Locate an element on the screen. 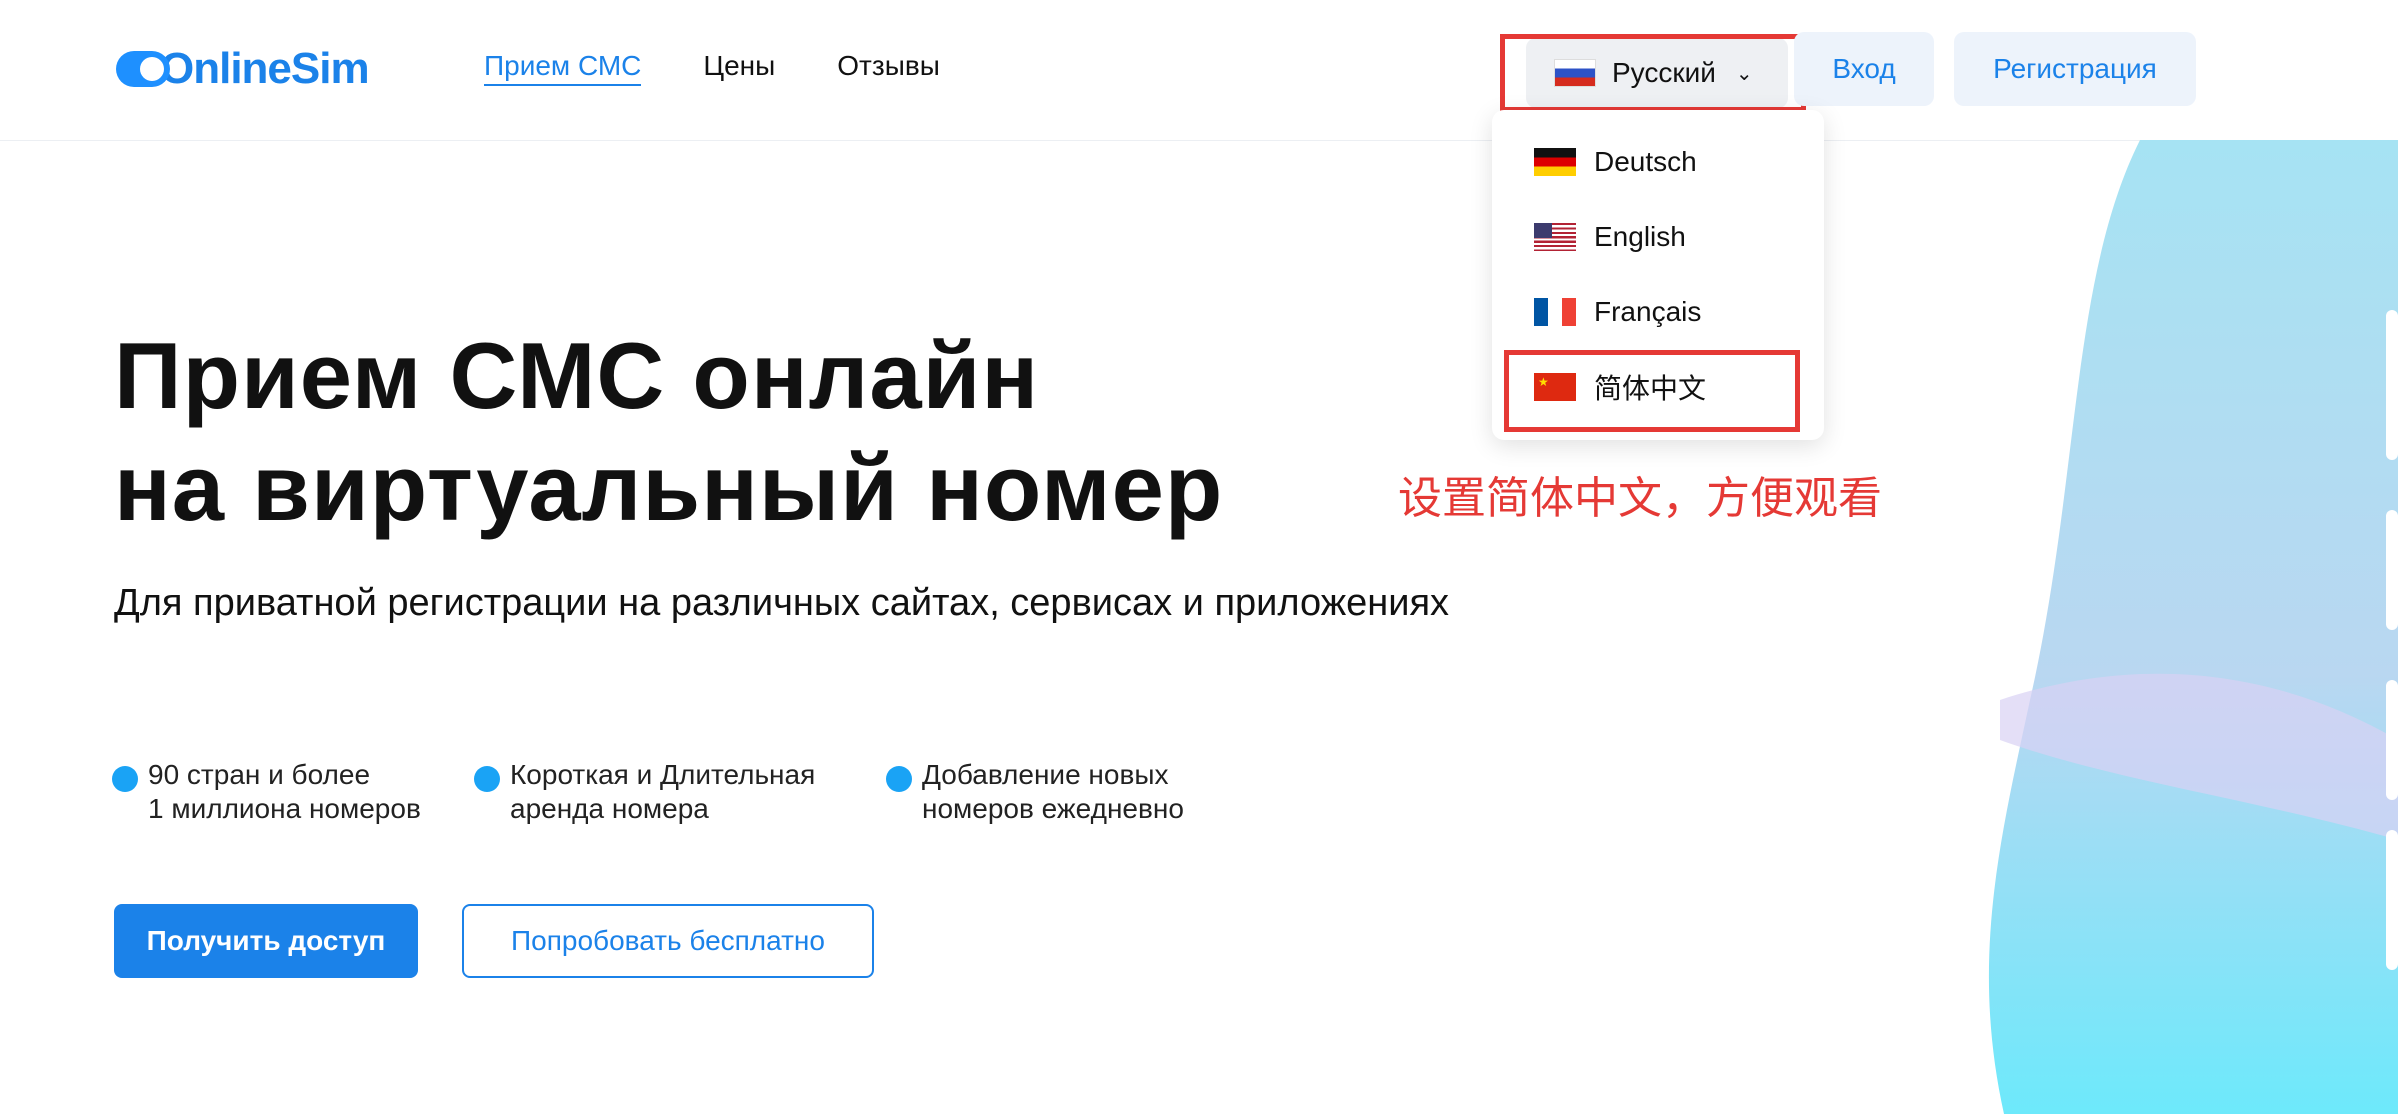 This screenshot has height=1114, width=2398. feature-item: 90 стран и более 1 миллиона номеров is located at coordinates (293, 792).